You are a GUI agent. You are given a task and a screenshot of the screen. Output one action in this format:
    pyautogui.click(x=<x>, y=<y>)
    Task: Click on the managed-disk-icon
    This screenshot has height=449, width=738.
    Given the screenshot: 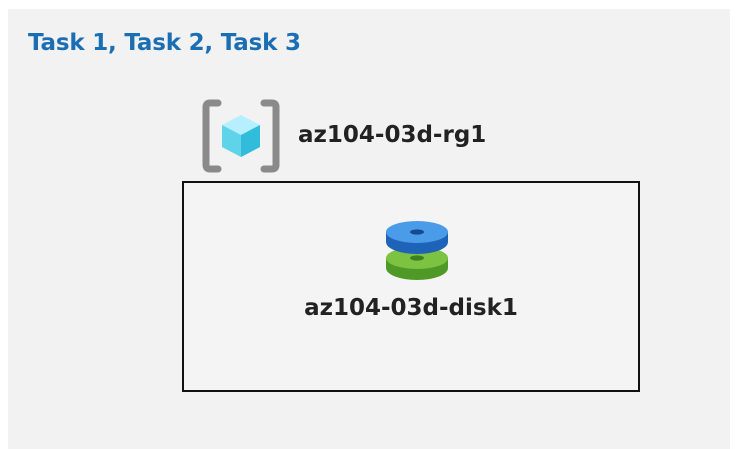 What is the action you would take?
    pyautogui.click(x=417, y=251)
    